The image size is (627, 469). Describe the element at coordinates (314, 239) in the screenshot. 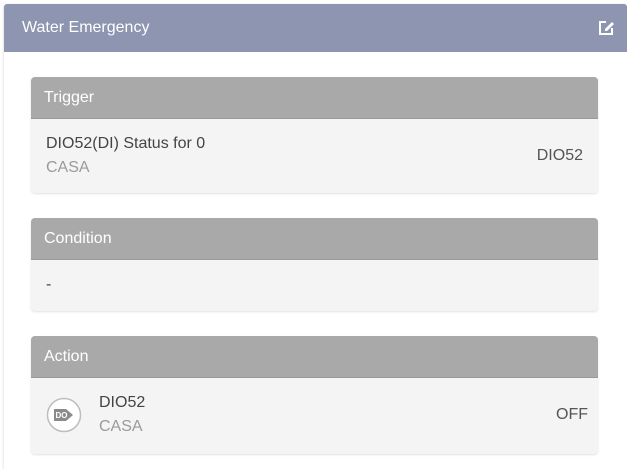

I see `condition-header: Condition` at that location.